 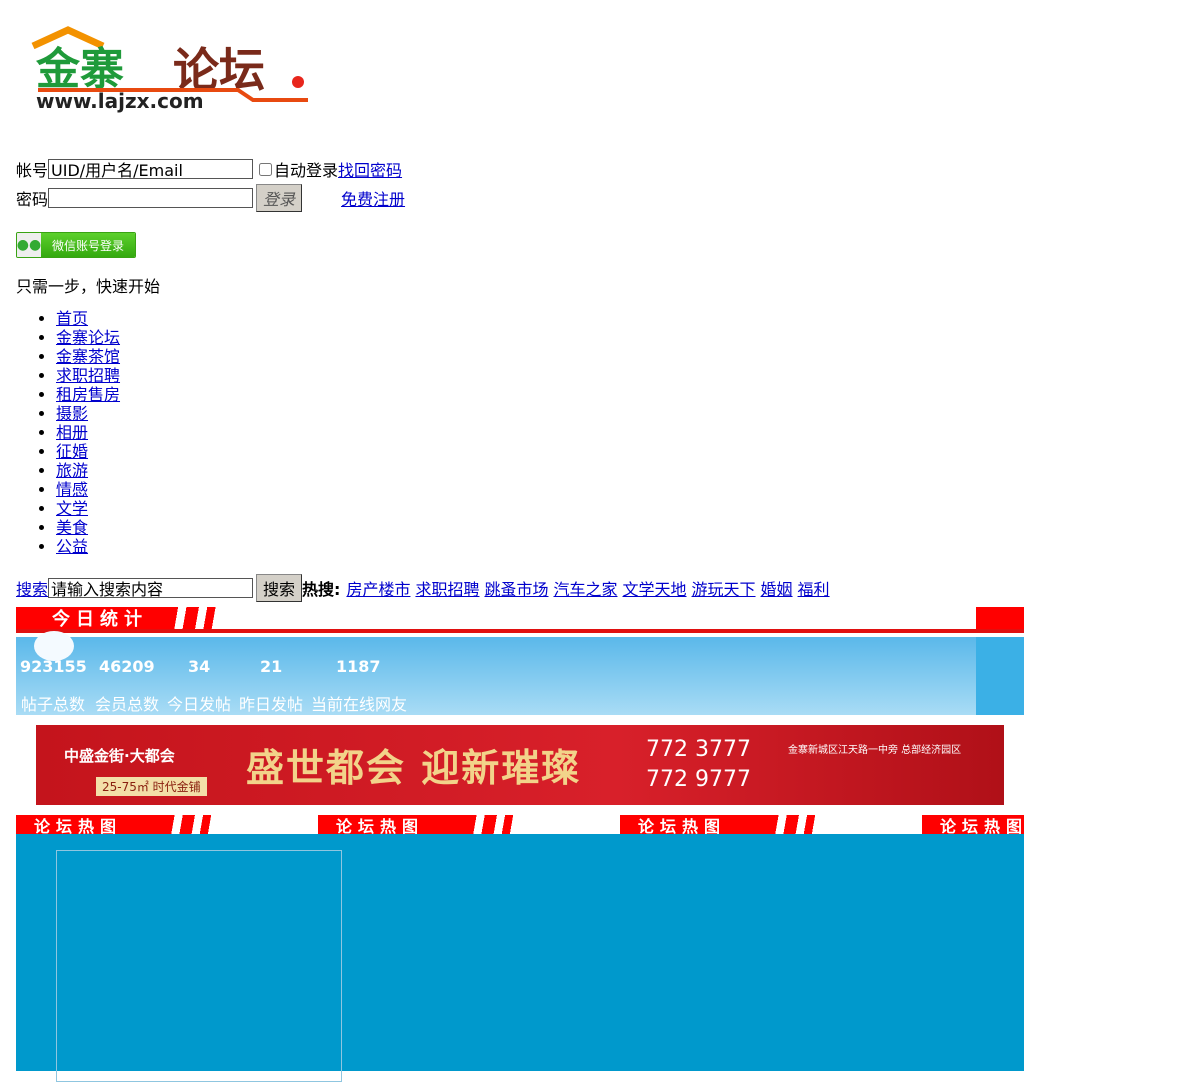 I want to click on hot-link: 文学天地, so click(x=655, y=588).